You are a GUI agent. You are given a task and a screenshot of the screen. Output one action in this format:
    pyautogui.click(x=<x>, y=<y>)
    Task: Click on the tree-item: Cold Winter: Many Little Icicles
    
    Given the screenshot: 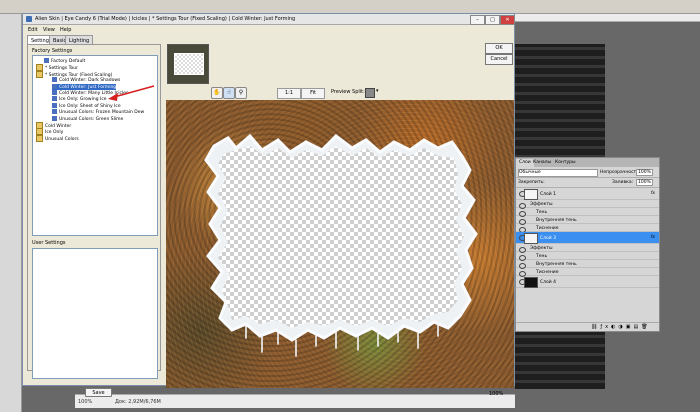 What is the action you would take?
    pyautogui.click(x=90, y=93)
    